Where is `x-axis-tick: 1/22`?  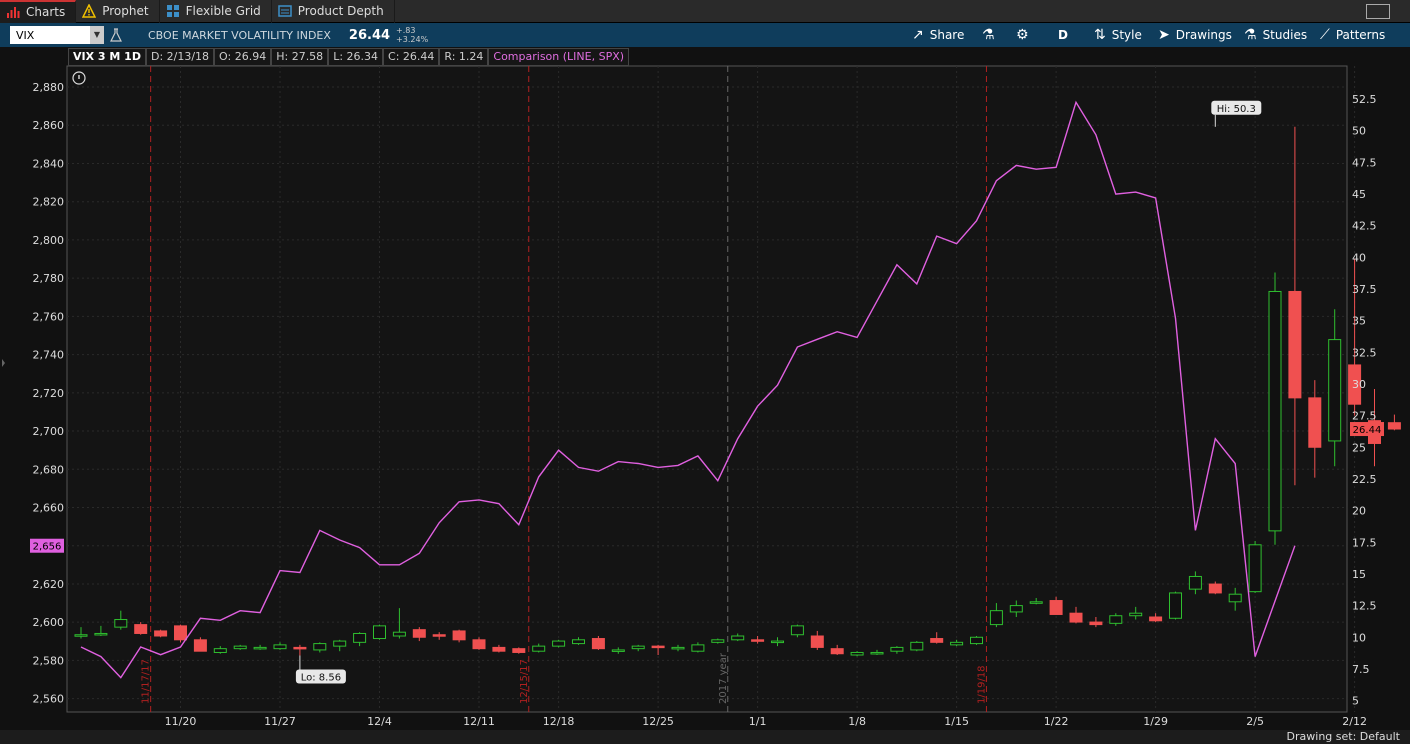
x-axis-tick: 1/22 is located at coordinates (1056, 721).